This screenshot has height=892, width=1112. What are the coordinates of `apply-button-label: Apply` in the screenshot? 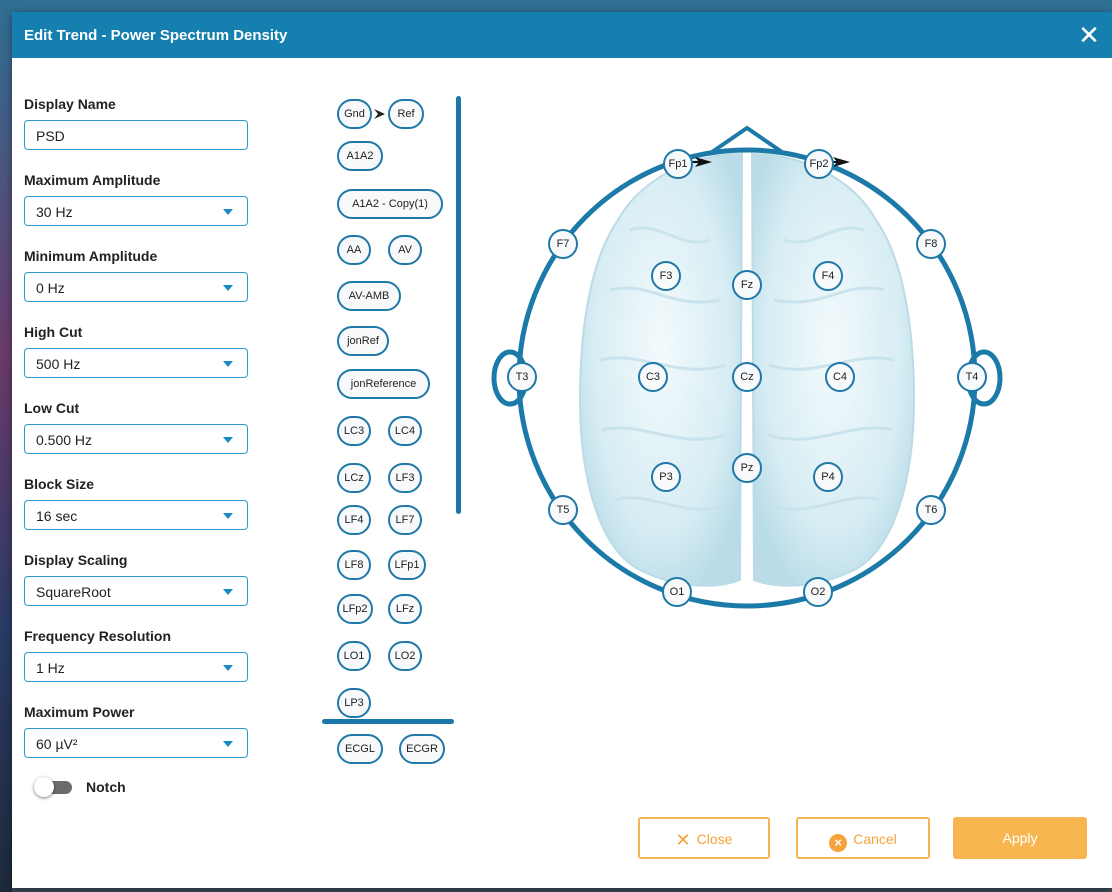 It's located at (1020, 838).